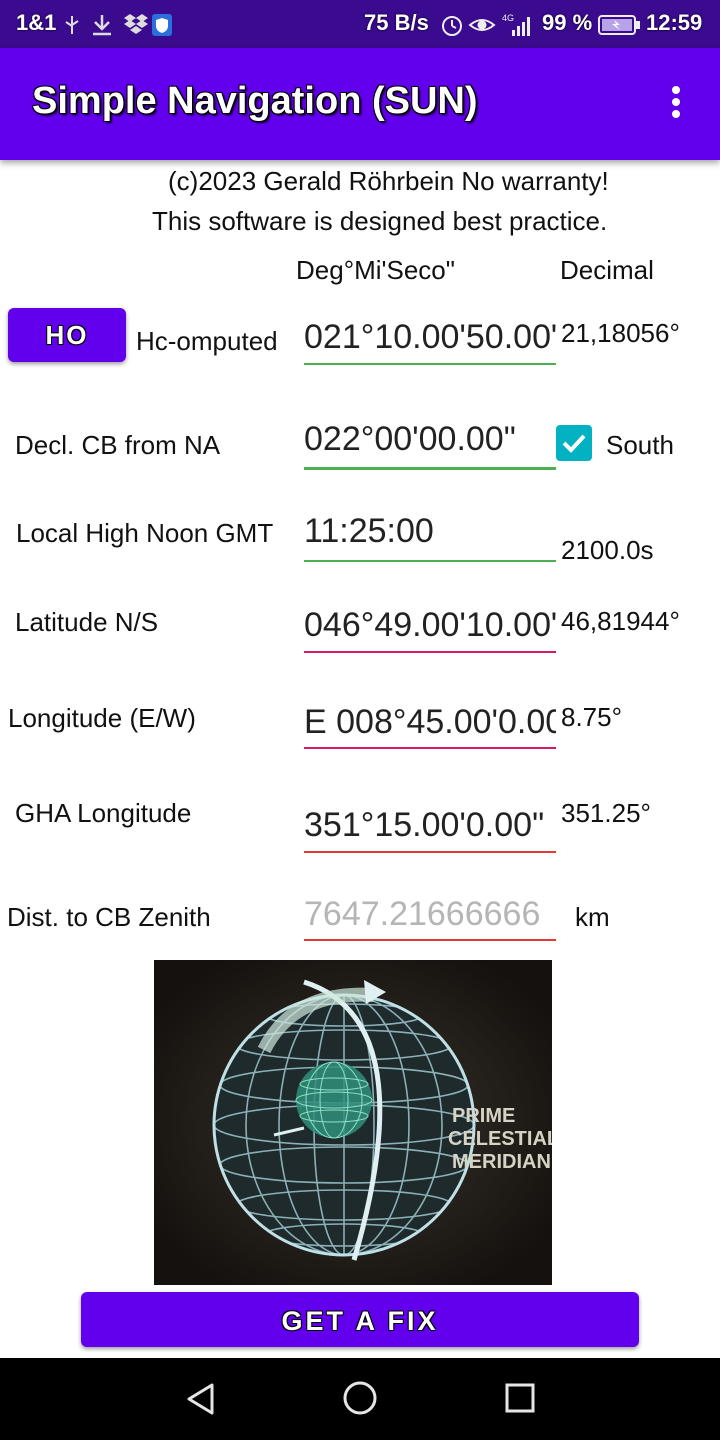 The height and width of the screenshot is (1440, 720). I want to click on check-icon, so click(574, 443).